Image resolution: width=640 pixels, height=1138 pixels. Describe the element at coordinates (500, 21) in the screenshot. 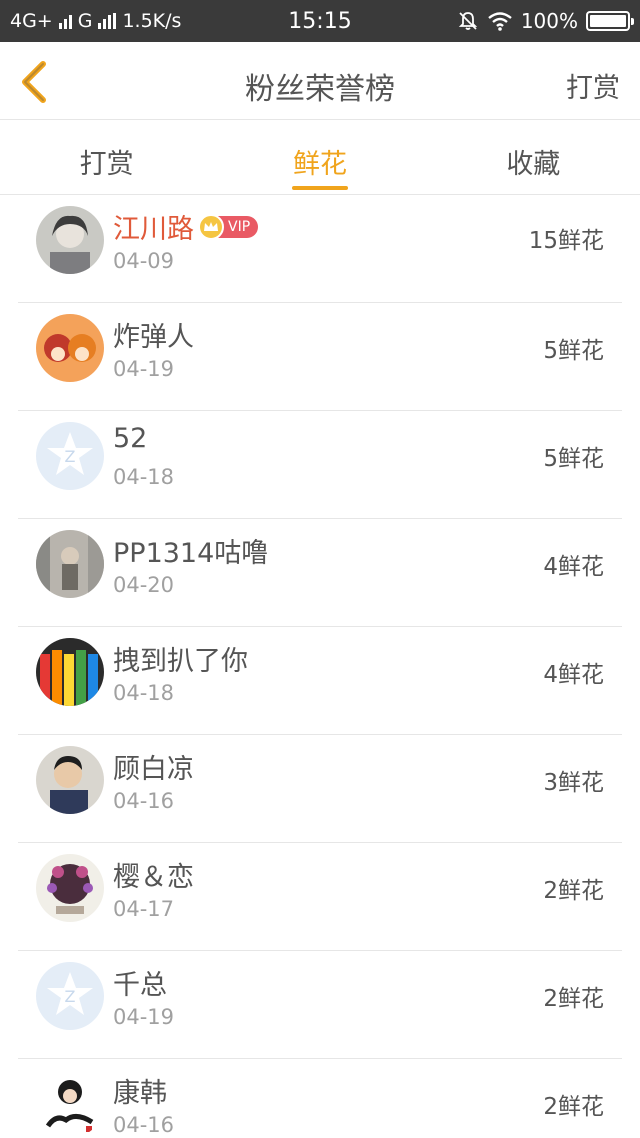

I see `wifi-icon` at that location.